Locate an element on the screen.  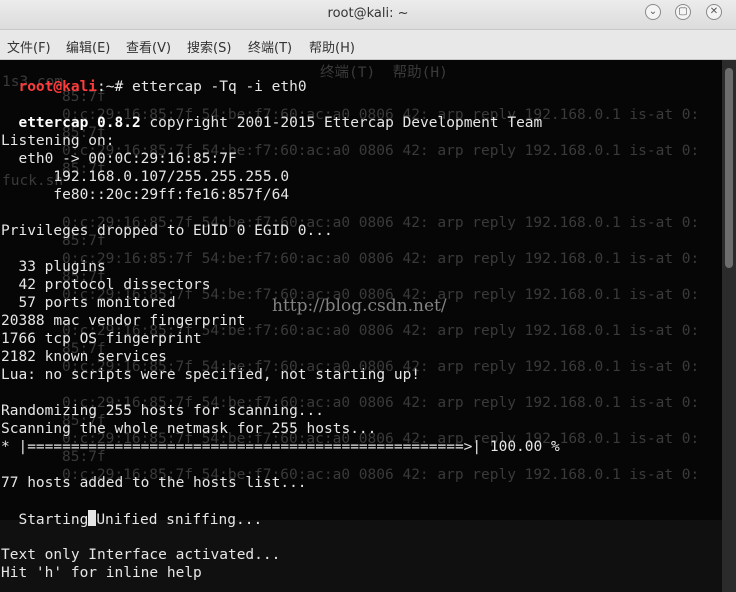
minimize-button: ⌄ is located at coordinates (653, 12).